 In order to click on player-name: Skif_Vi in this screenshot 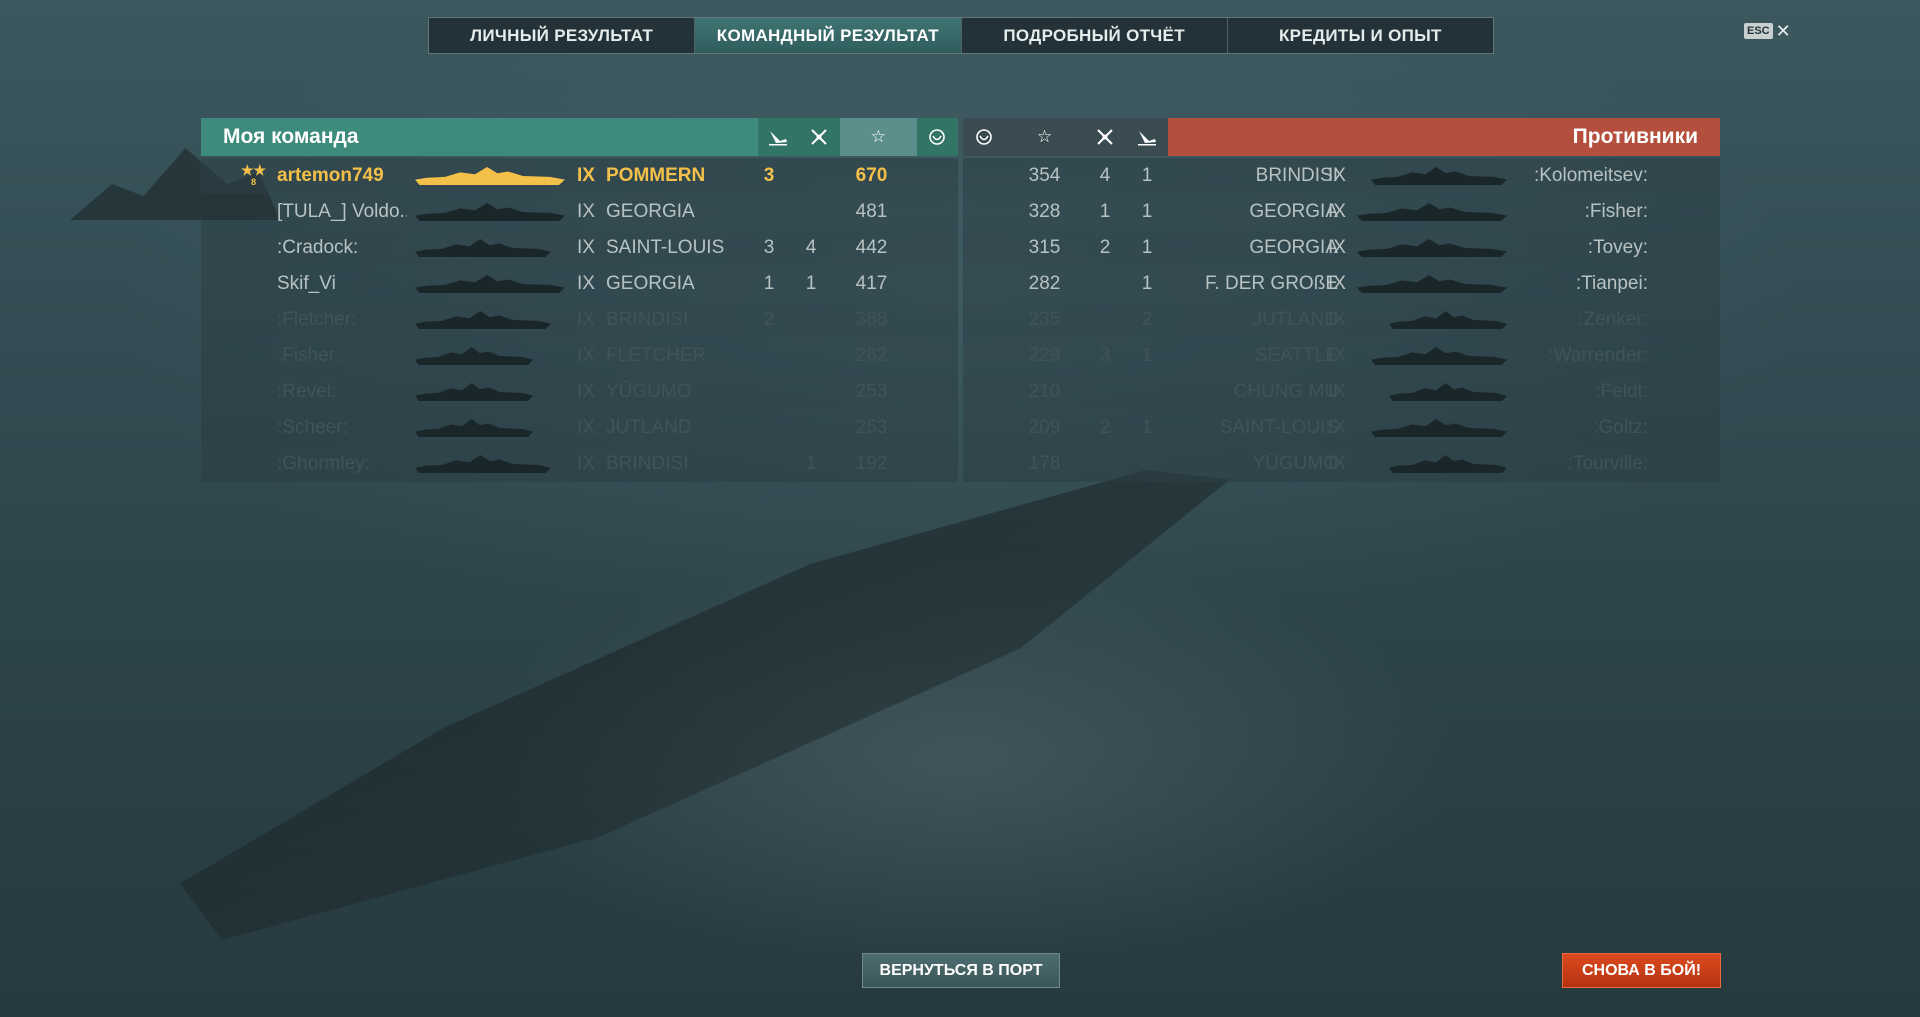, I will do `click(306, 283)`.